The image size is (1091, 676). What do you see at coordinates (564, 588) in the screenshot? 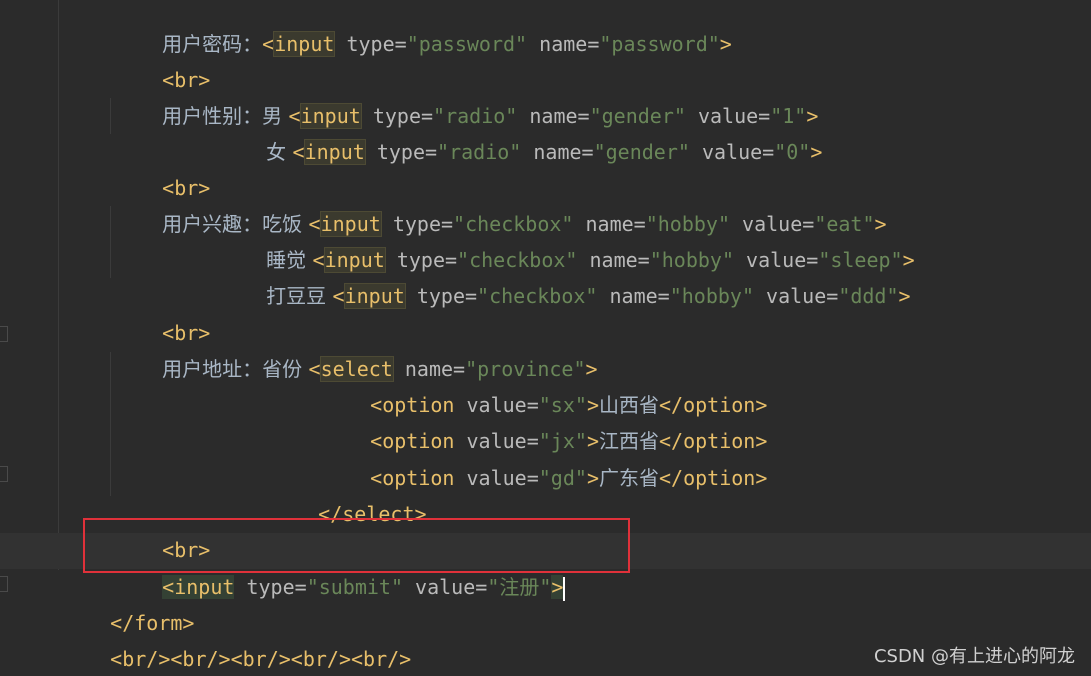
I see `text-caret` at bounding box center [564, 588].